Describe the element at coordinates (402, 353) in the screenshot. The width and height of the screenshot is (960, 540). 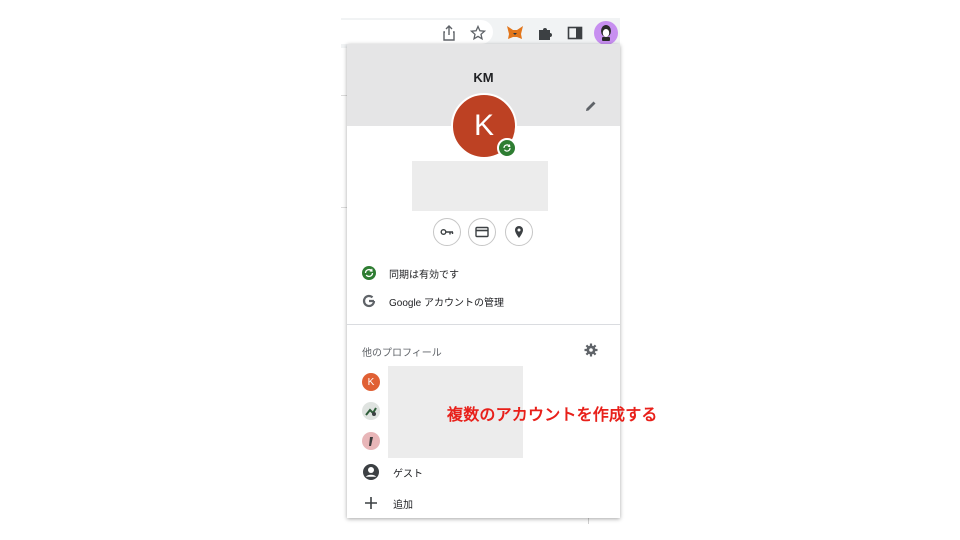
I see `other-profiles-heading: 他のプロフィール` at that location.